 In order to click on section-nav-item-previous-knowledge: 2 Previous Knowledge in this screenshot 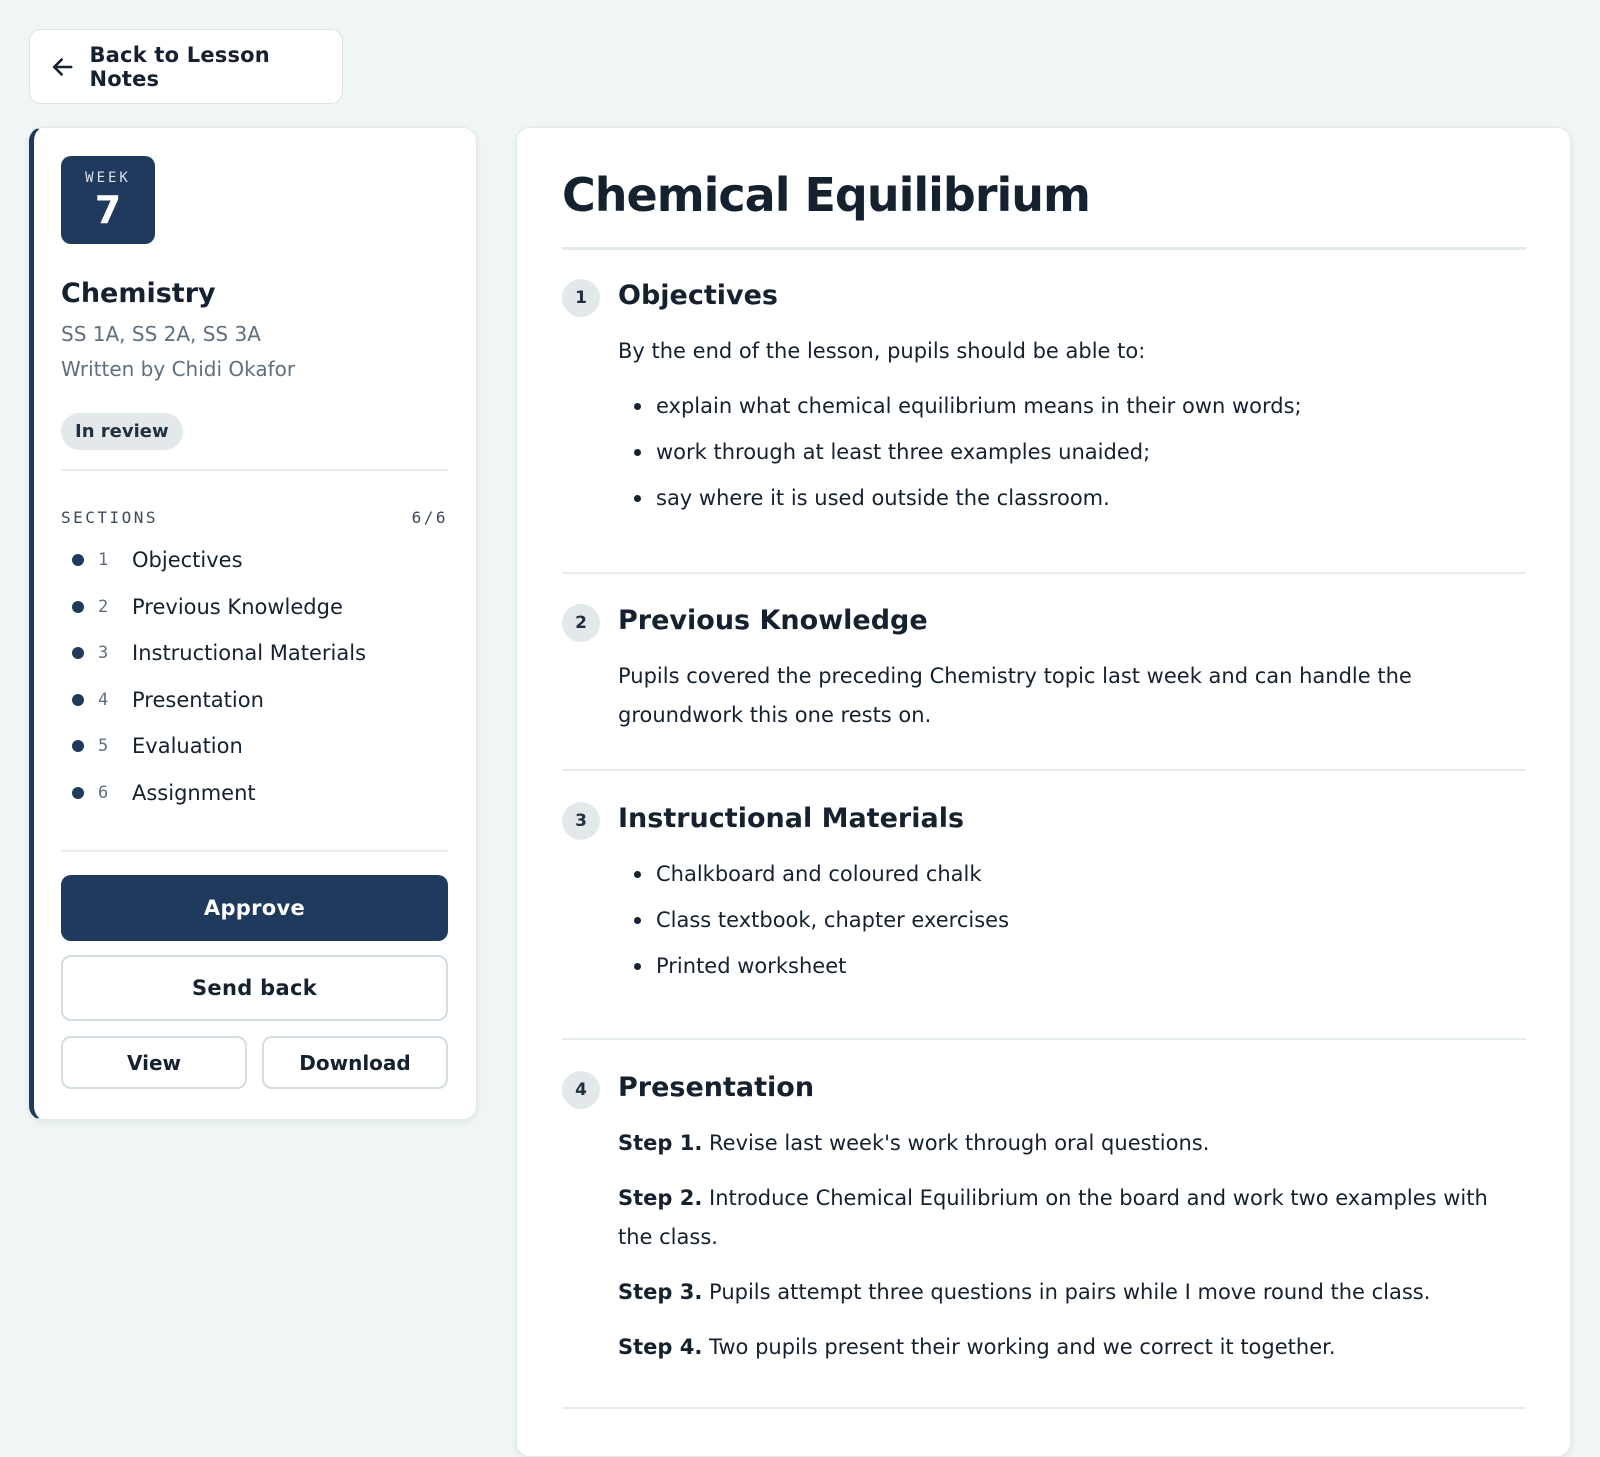, I will do `click(254, 607)`.